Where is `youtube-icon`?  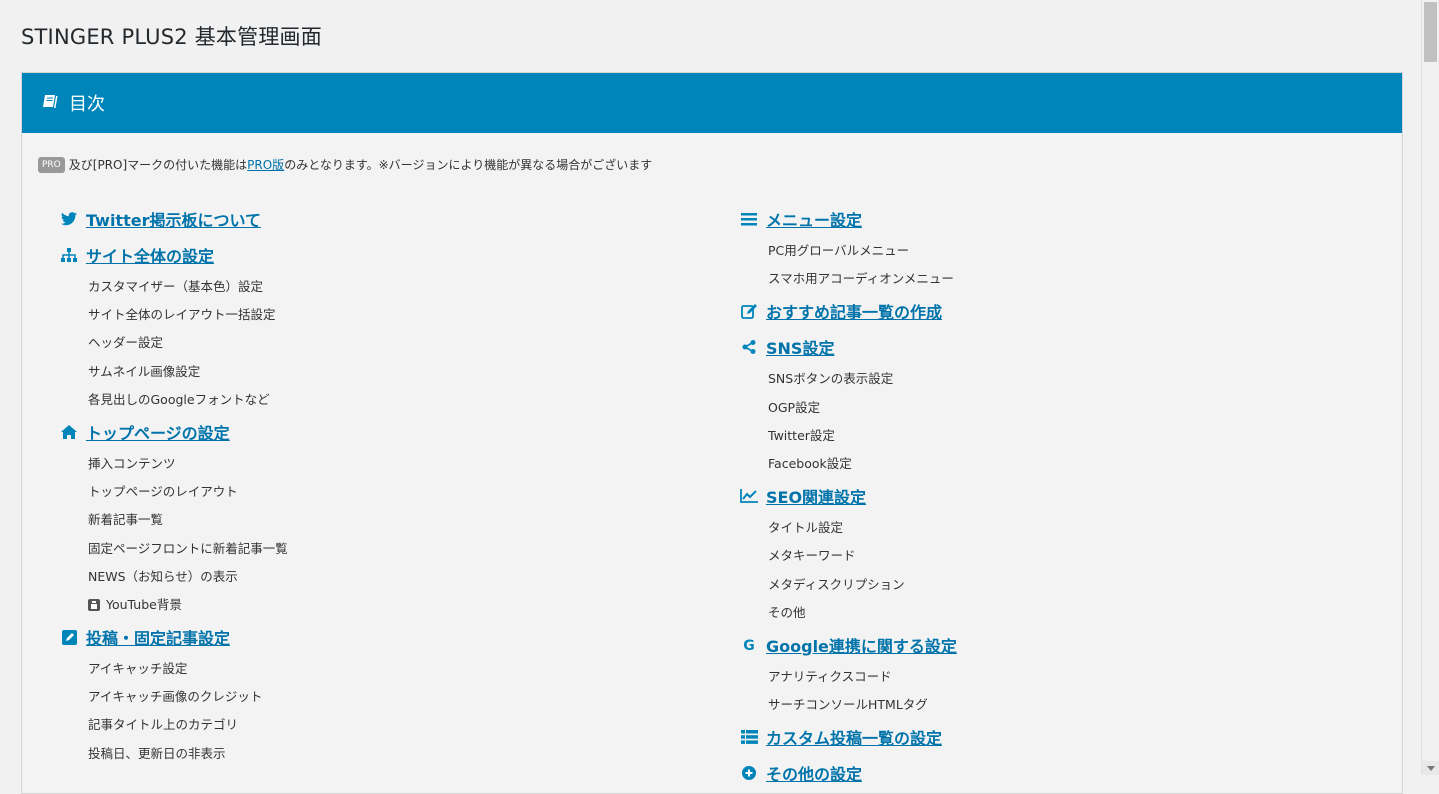
youtube-icon is located at coordinates (94, 607).